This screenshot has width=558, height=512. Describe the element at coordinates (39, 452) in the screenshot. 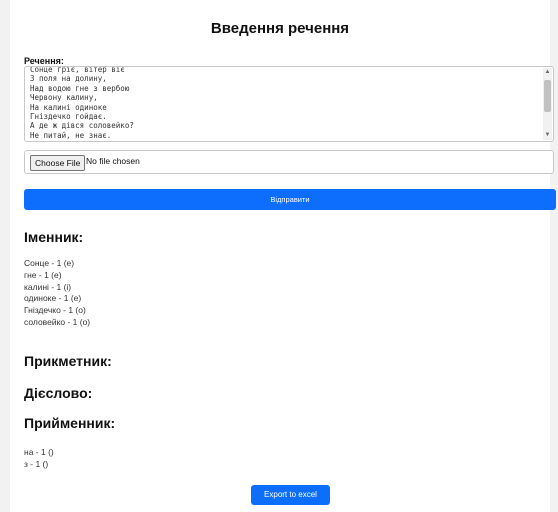

I see `list-item: на - 1 ()` at that location.